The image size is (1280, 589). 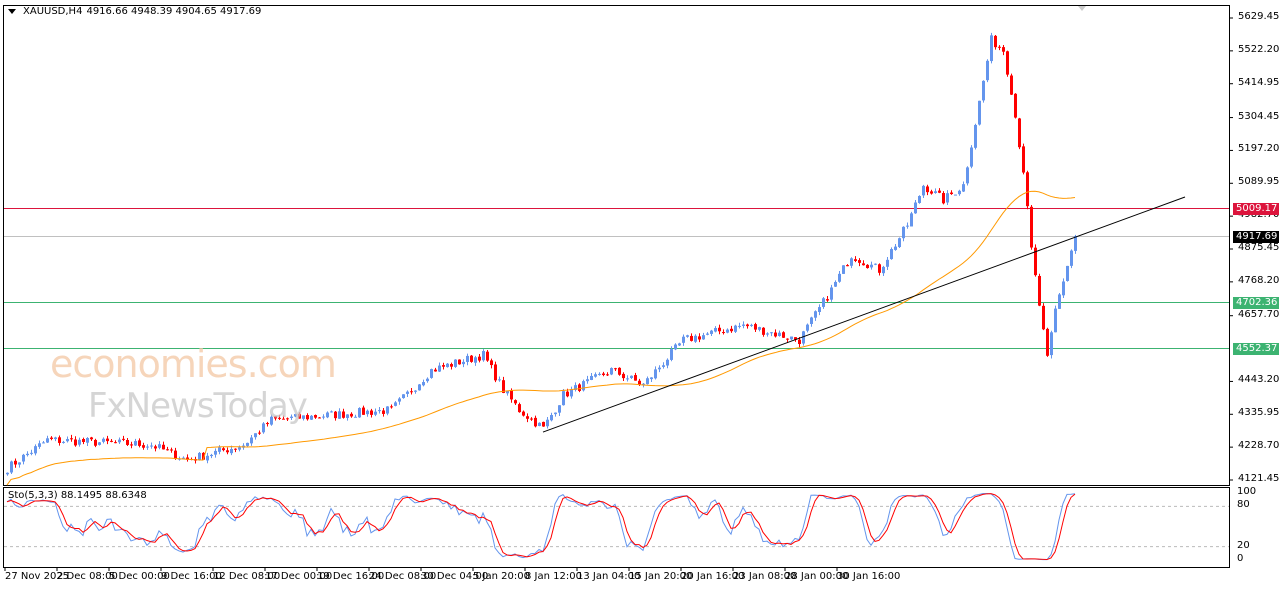 What do you see at coordinates (12, 11) in the screenshot?
I see `dropdown-triangle-icon` at bounding box center [12, 11].